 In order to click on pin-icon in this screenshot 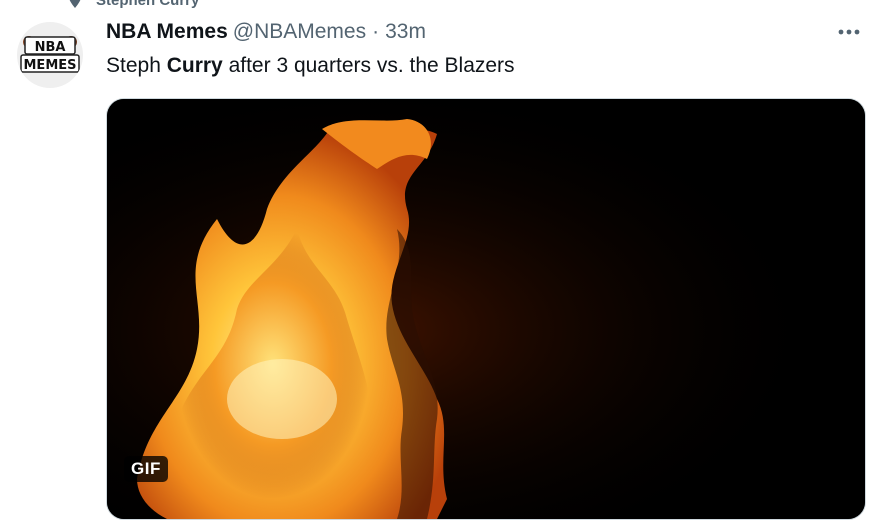, I will do `click(75, 4)`.